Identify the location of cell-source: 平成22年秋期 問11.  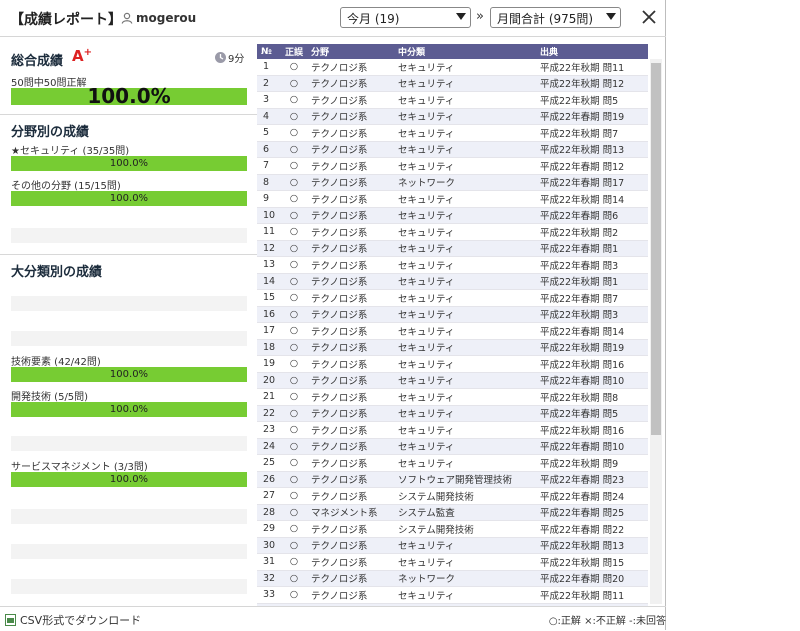
(592, 67).